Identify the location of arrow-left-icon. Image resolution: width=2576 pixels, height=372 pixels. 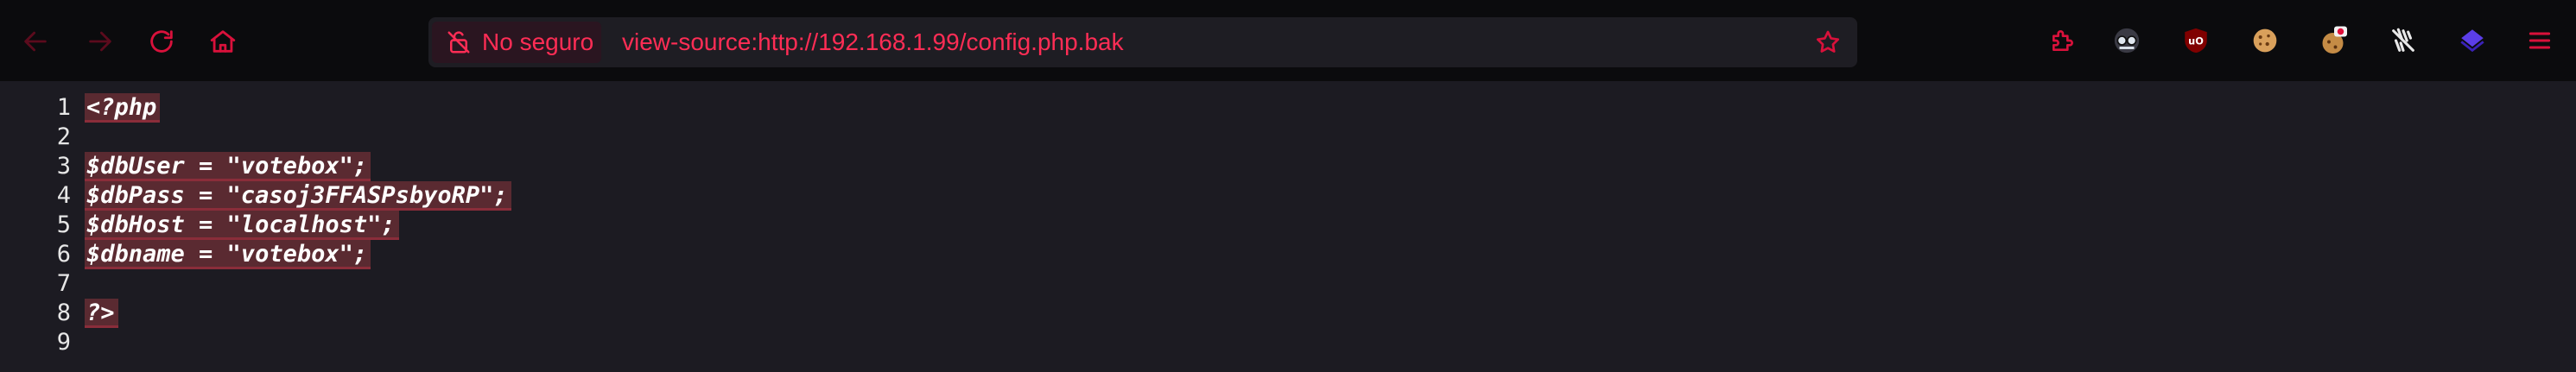
(35, 42).